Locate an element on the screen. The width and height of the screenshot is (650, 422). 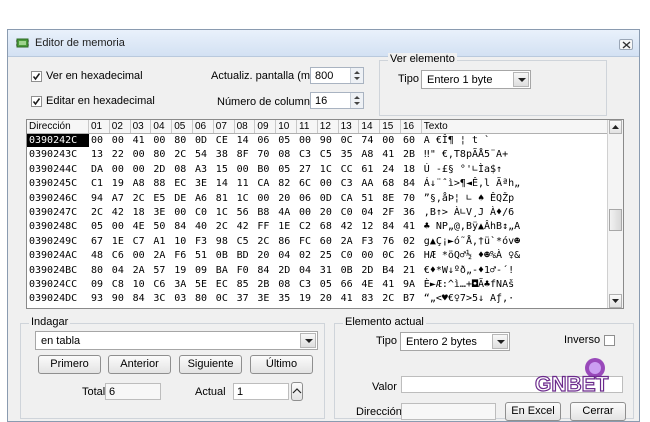
scroll-up-button is located at coordinates (615, 127).